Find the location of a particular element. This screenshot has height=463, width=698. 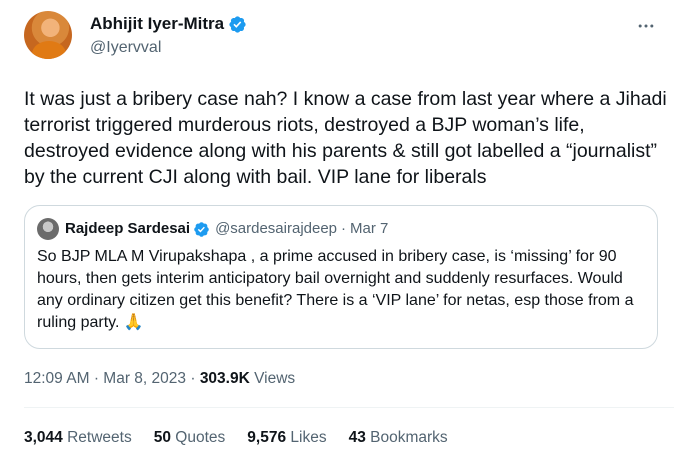

author-handle: @Iyervval is located at coordinates (125, 48).